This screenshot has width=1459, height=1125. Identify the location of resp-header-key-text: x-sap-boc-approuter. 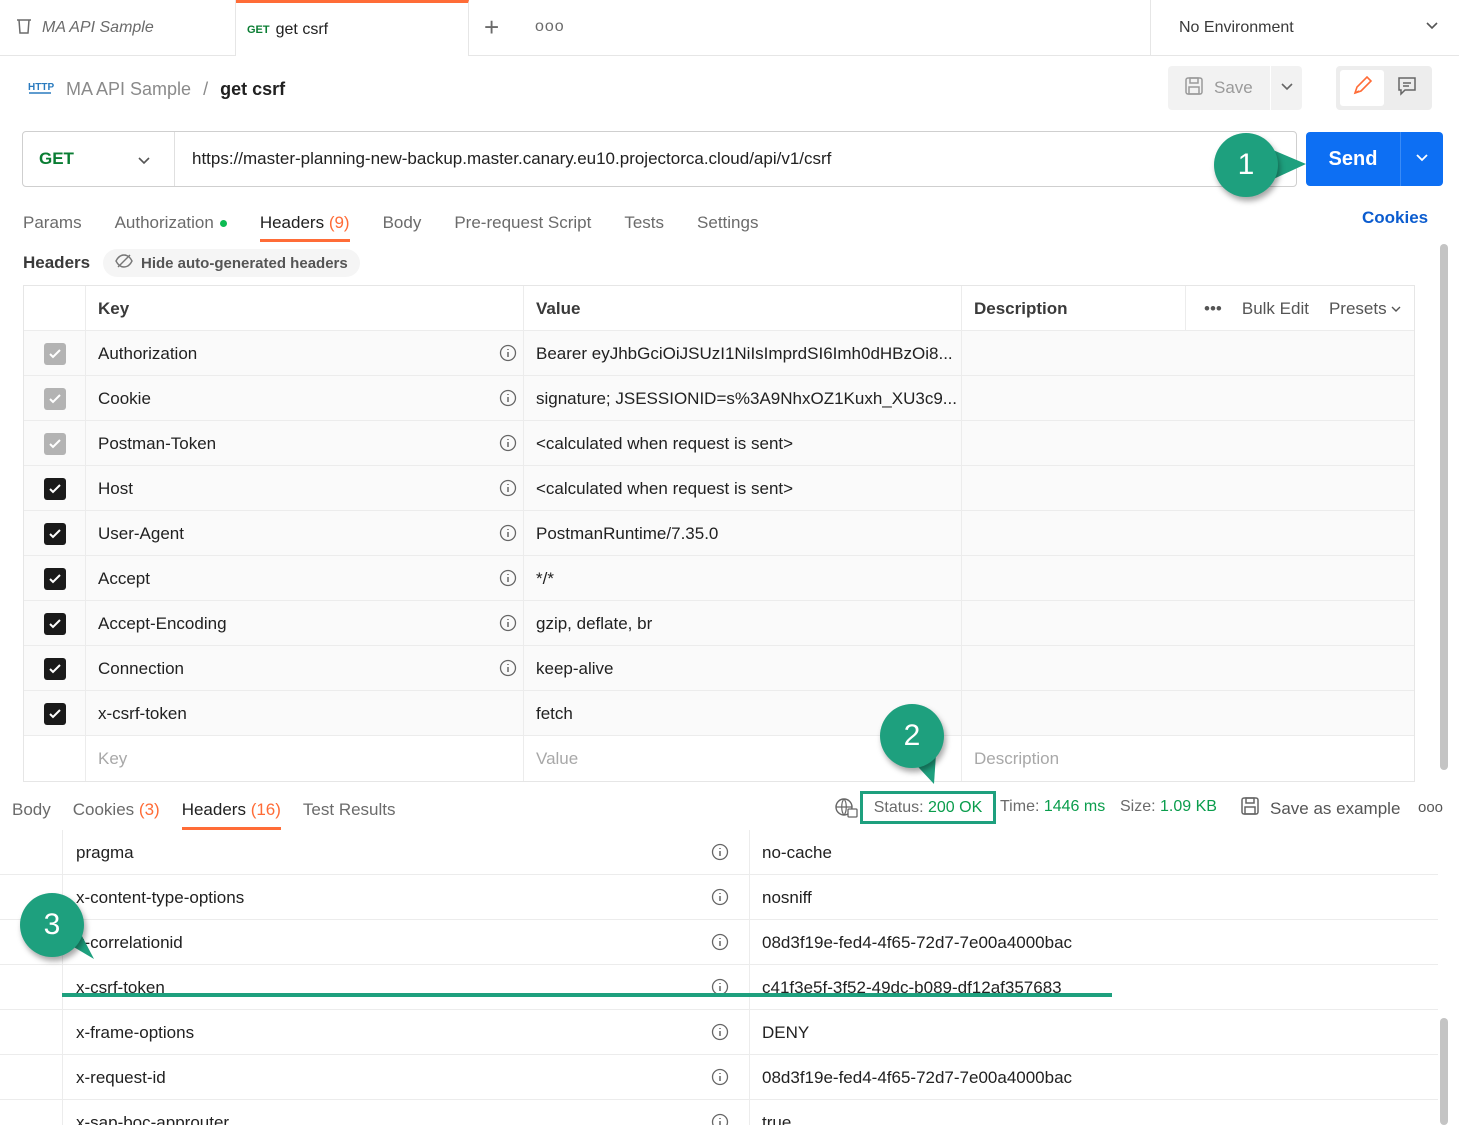
(153, 1118).